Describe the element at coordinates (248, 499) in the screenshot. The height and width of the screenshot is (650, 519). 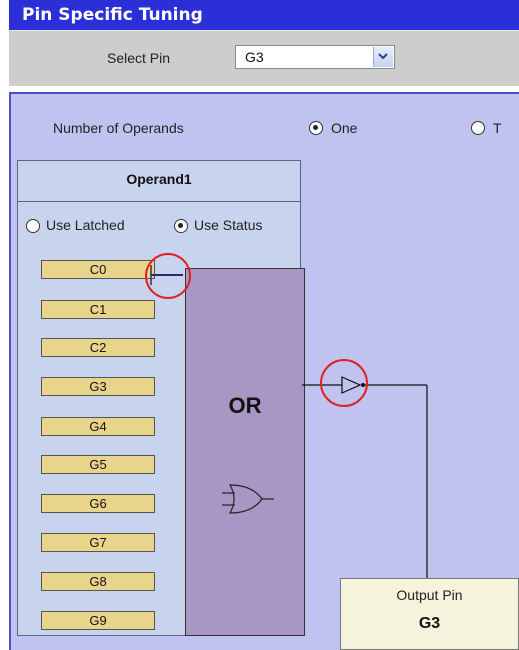
I see `or-gate-icon` at that location.